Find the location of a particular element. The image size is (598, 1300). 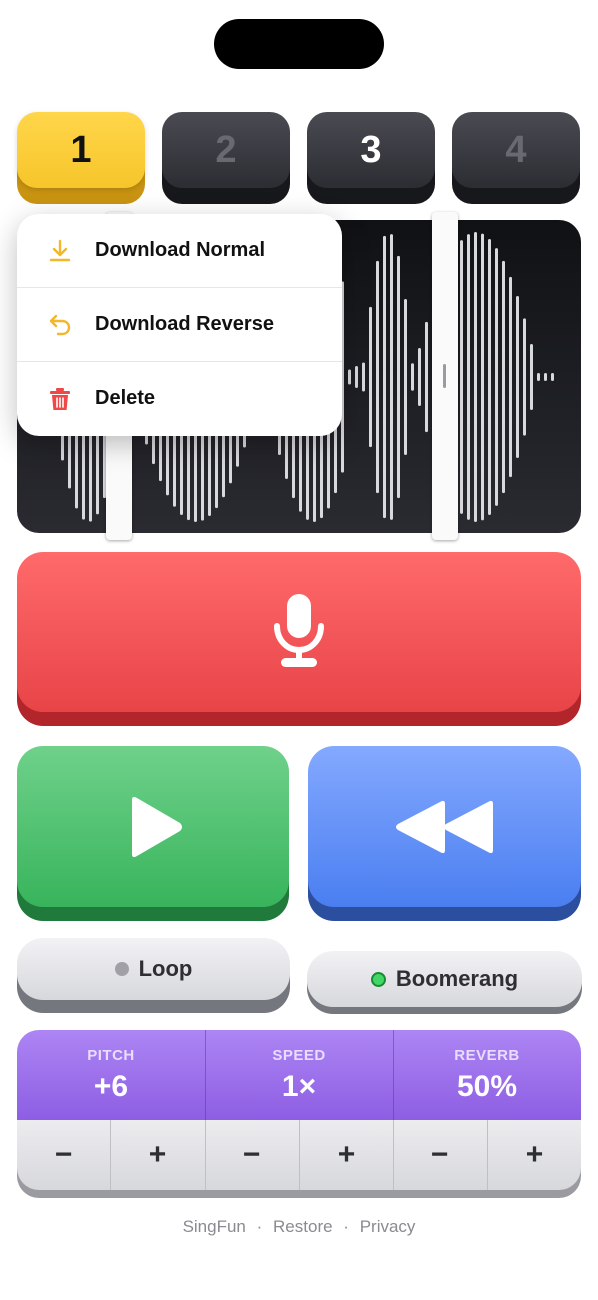

reverb-display: REVERB 50% is located at coordinates (487, 1075).